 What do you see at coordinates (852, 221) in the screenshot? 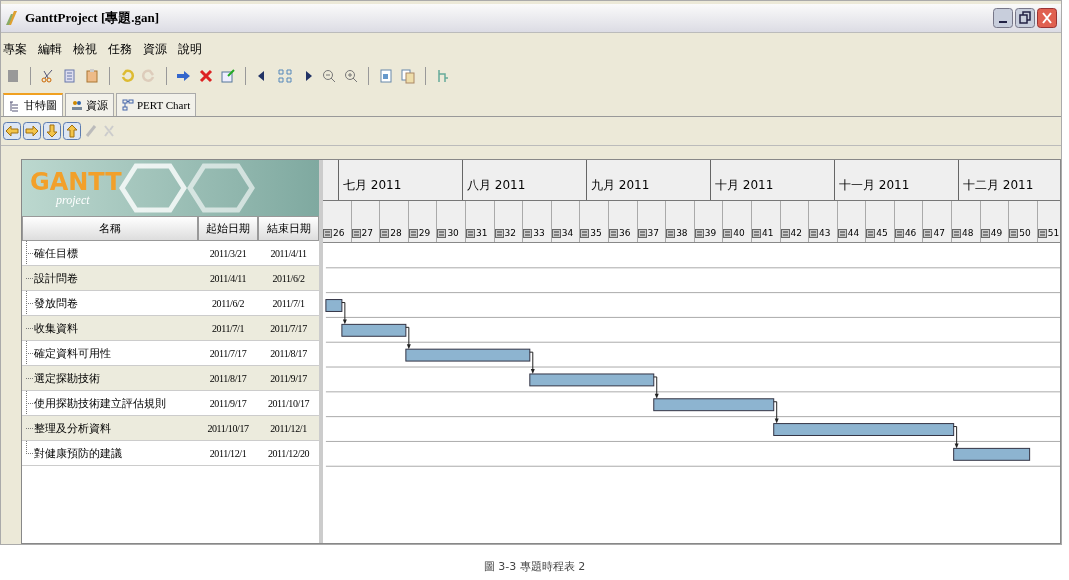
I see `week-header: 44` at bounding box center [852, 221].